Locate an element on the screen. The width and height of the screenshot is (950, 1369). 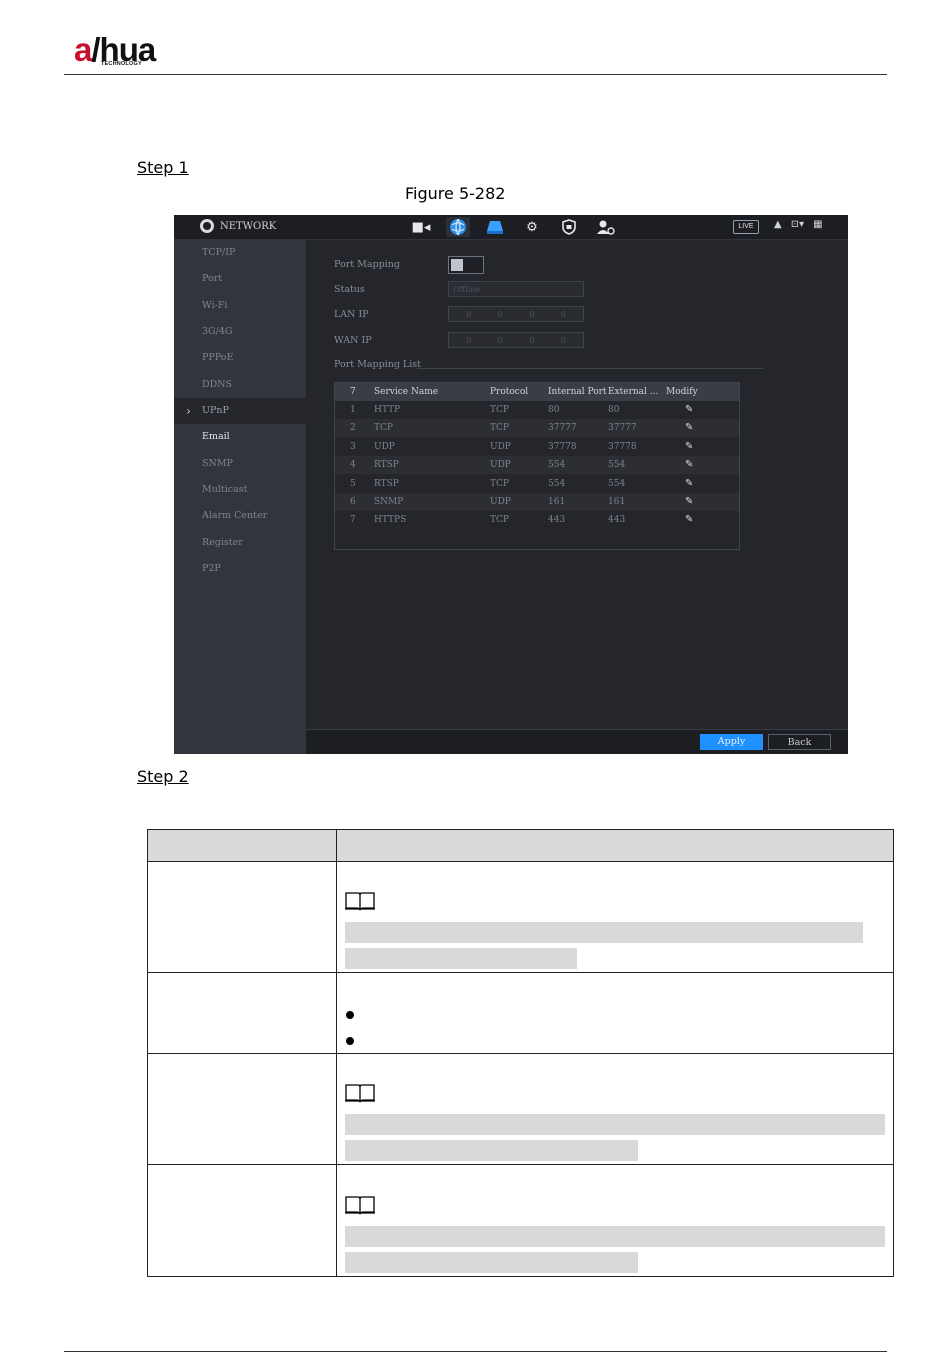
bottom-bar: Apply Back is located at coordinates (577, 741).